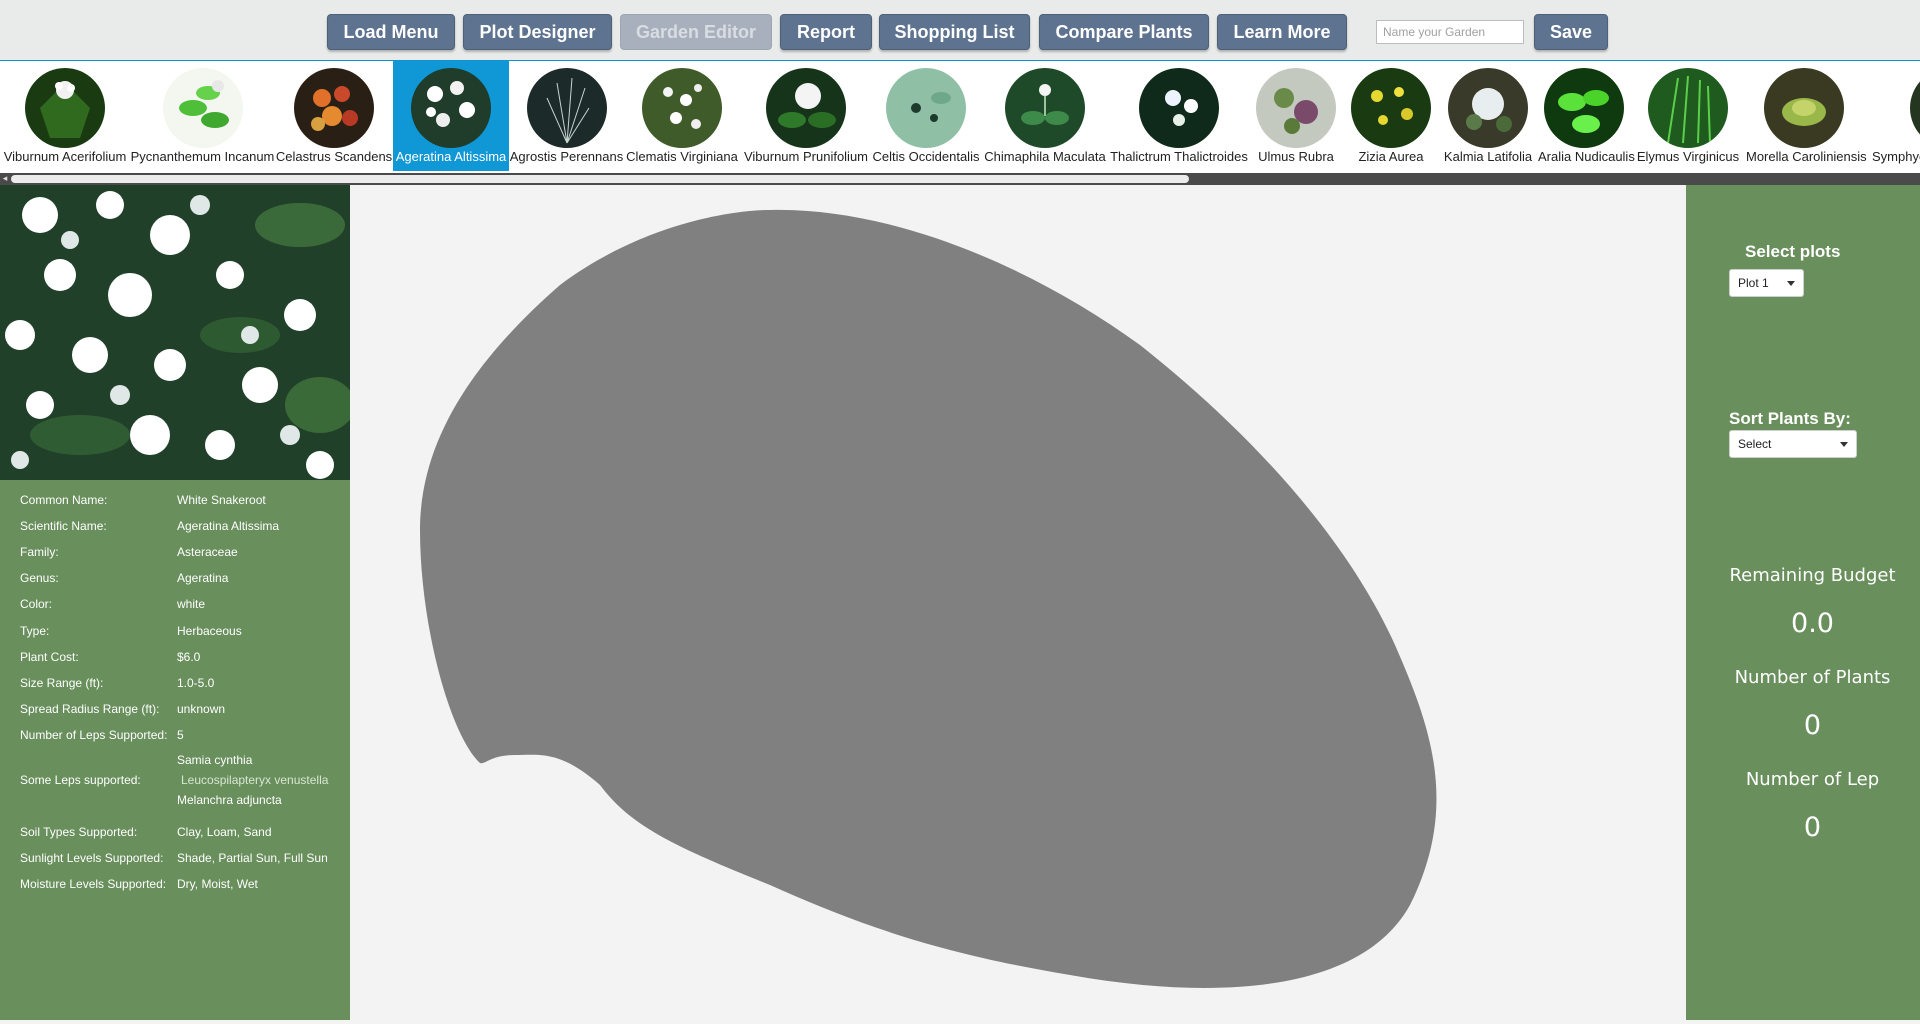 Image resolution: width=1920 pixels, height=1024 pixels. Describe the element at coordinates (63, 526) in the screenshot. I see `info-label: Scientific Name:` at that location.